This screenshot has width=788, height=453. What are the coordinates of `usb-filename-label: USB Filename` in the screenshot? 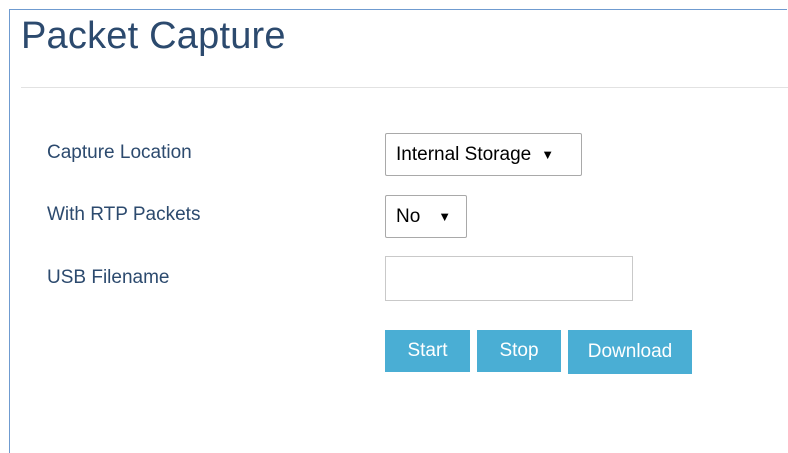 It's located at (108, 277).